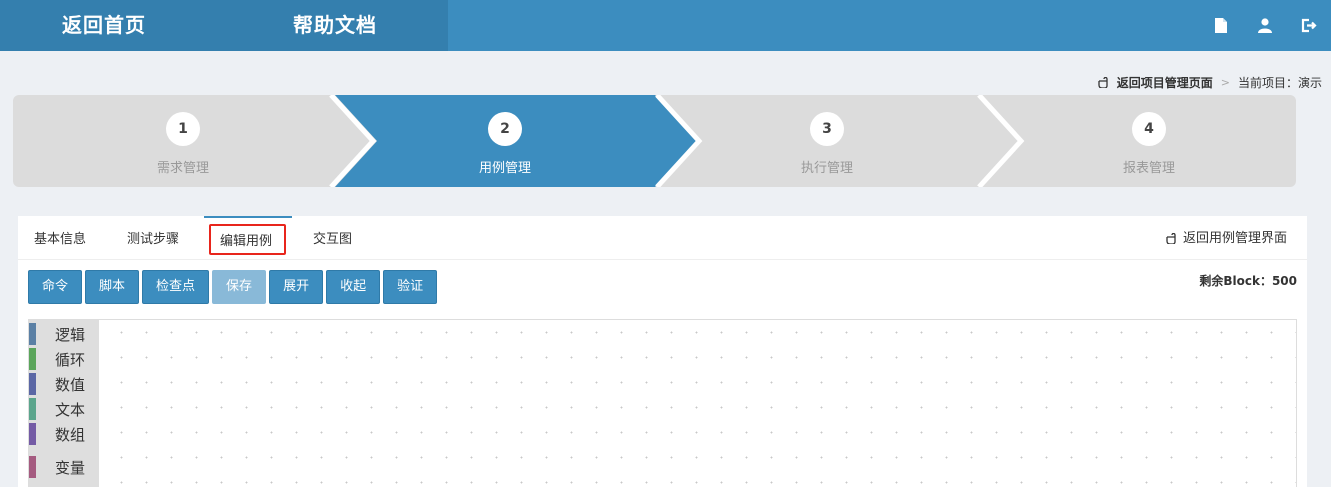  Describe the element at coordinates (332, 238) in the screenshot. I see `tab-interaction-diagram: 交互图` at that location.